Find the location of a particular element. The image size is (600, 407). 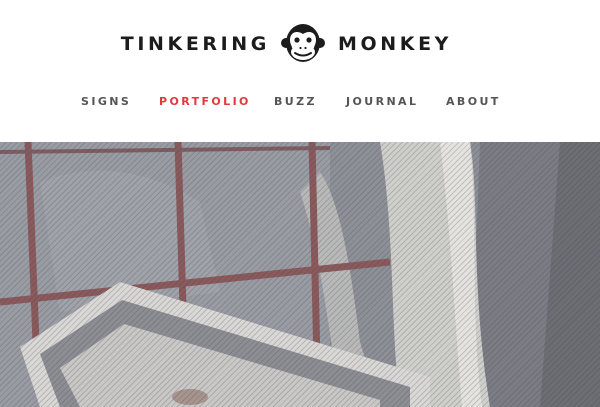

nav-item-signs: SIGNS is located at coordinates (106, 102).